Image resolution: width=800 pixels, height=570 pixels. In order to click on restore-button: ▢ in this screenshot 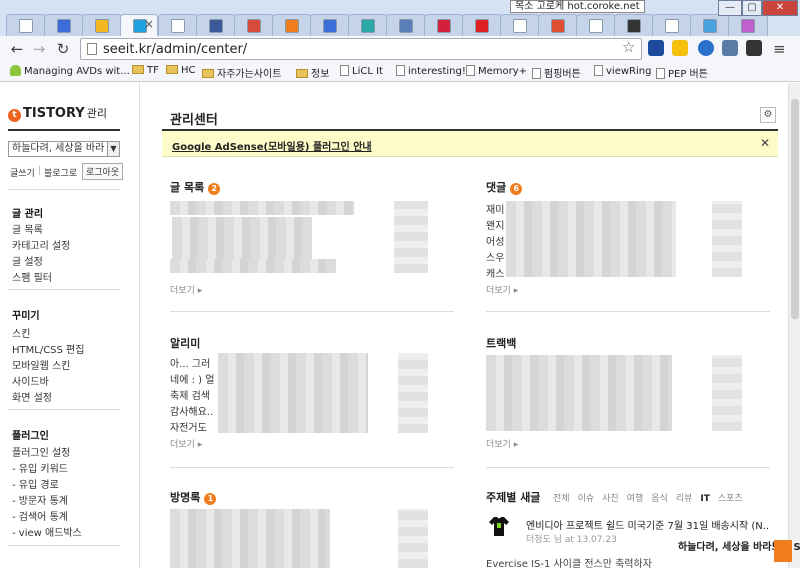, I will do `click(752, 8)`.